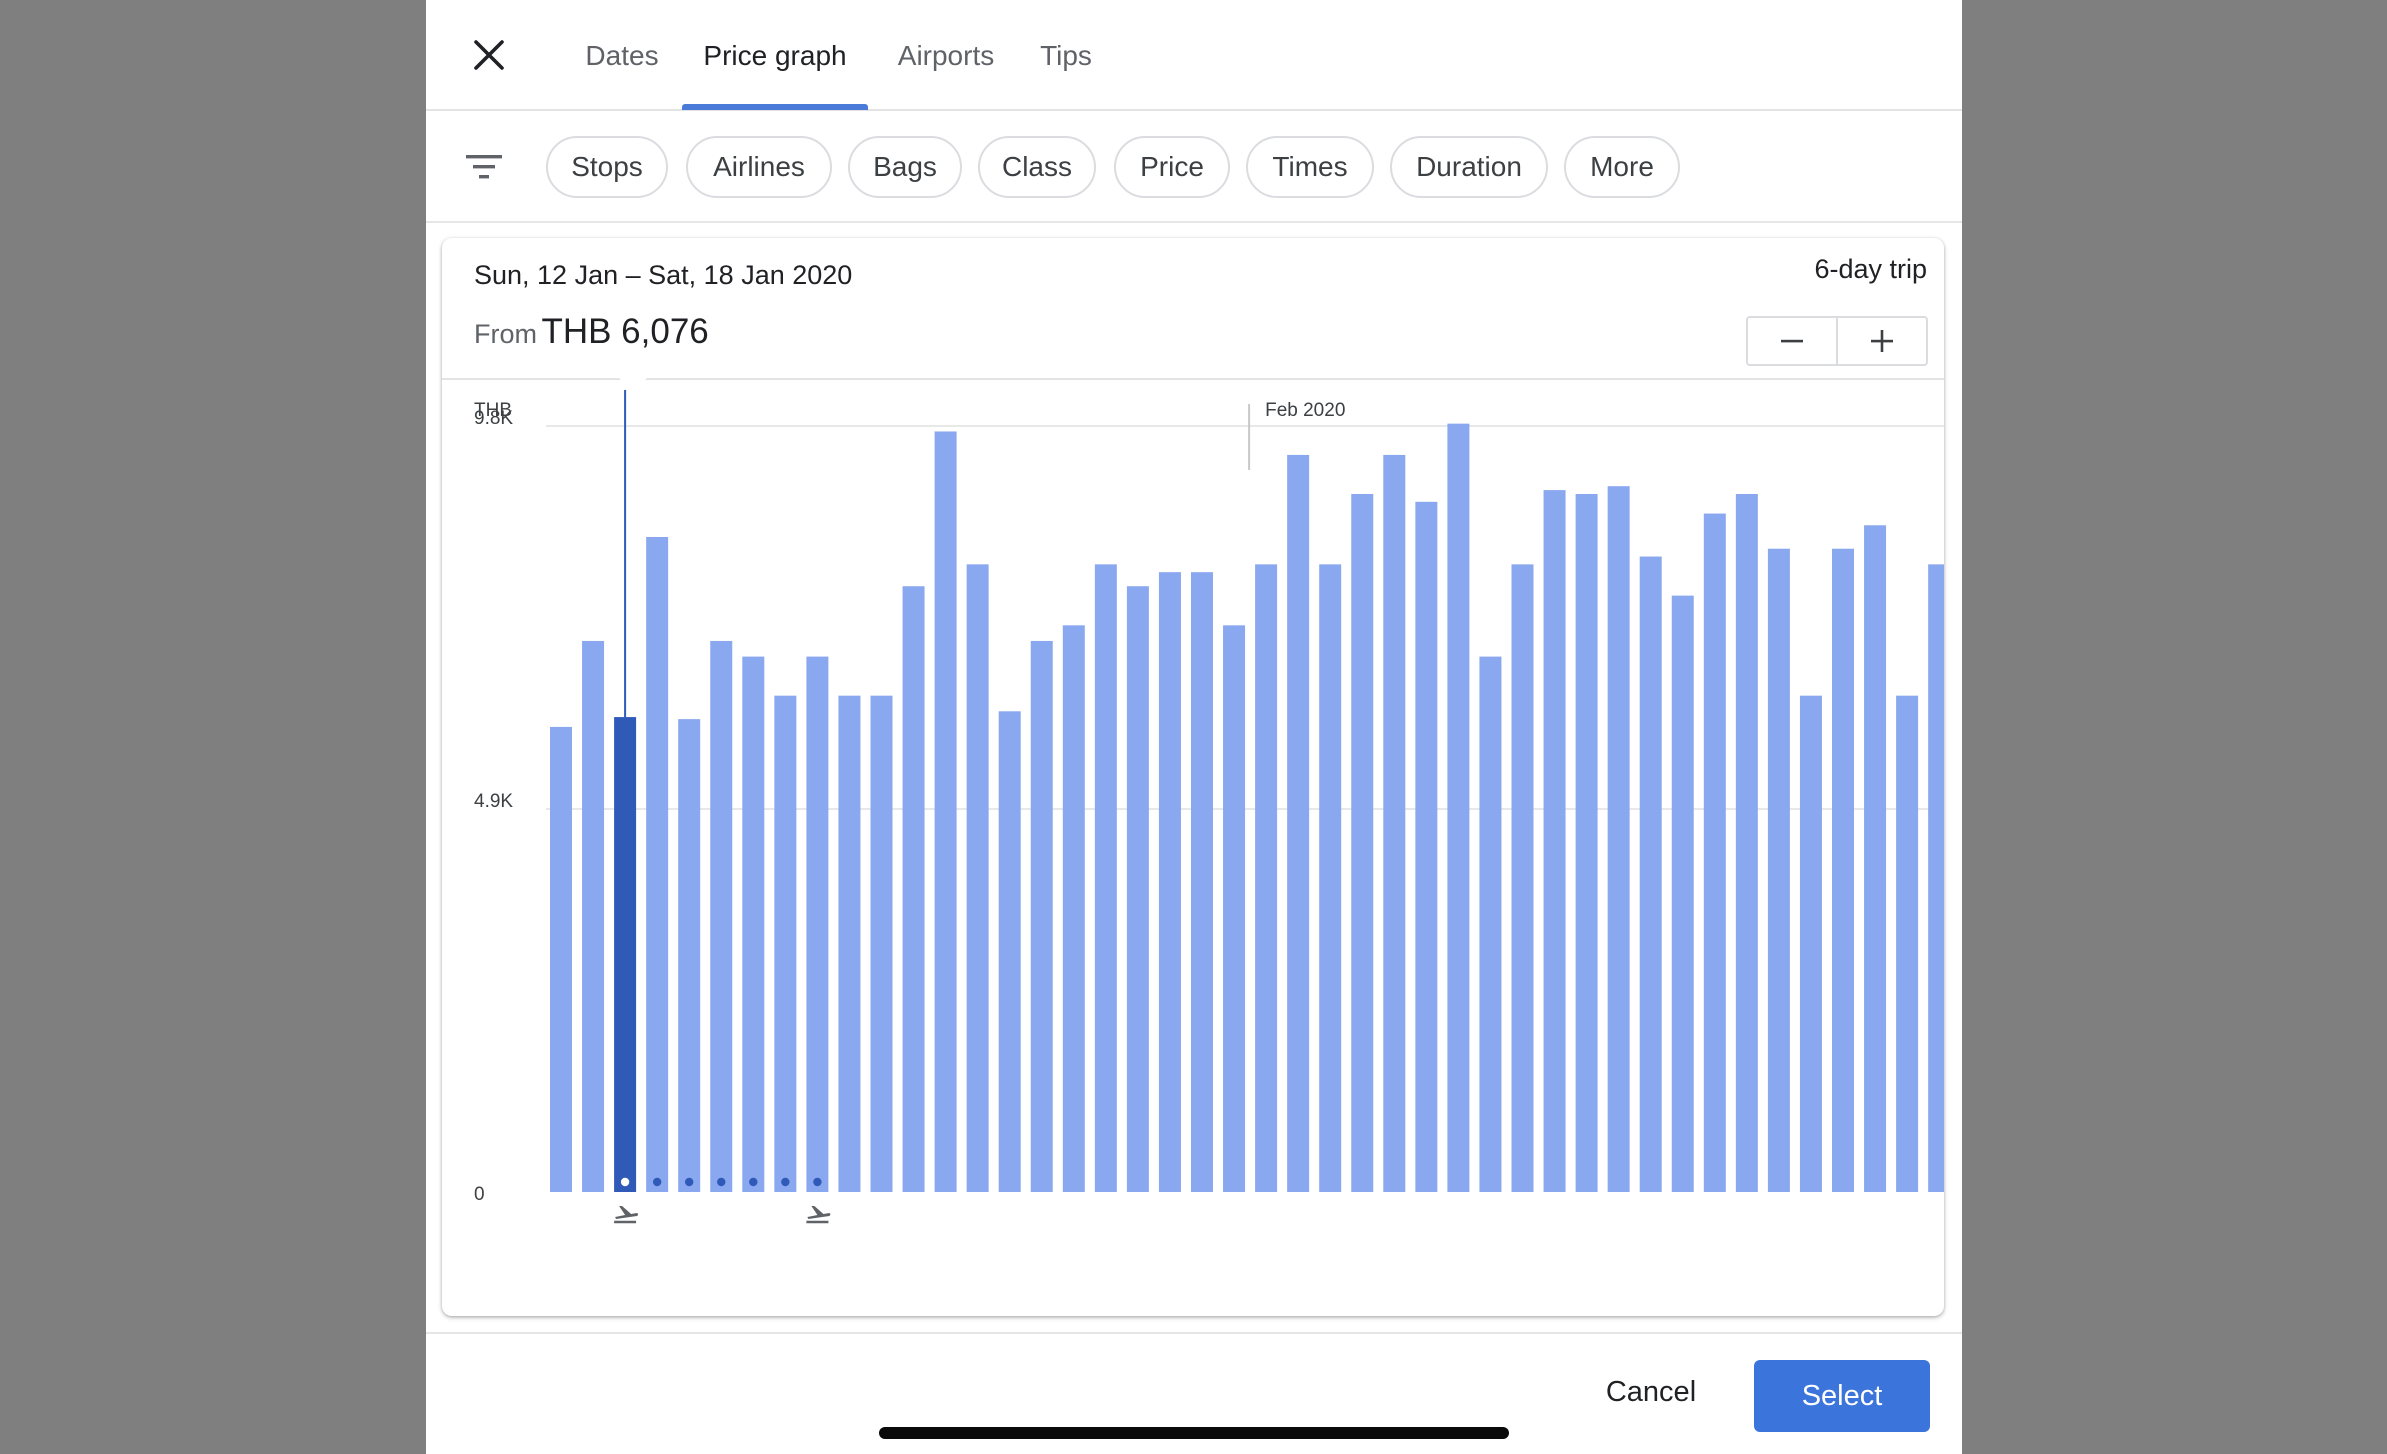 The height and width of the screenshot is (1454, 2387). I want to click on tab-dates: Dates, so click(622, 55).